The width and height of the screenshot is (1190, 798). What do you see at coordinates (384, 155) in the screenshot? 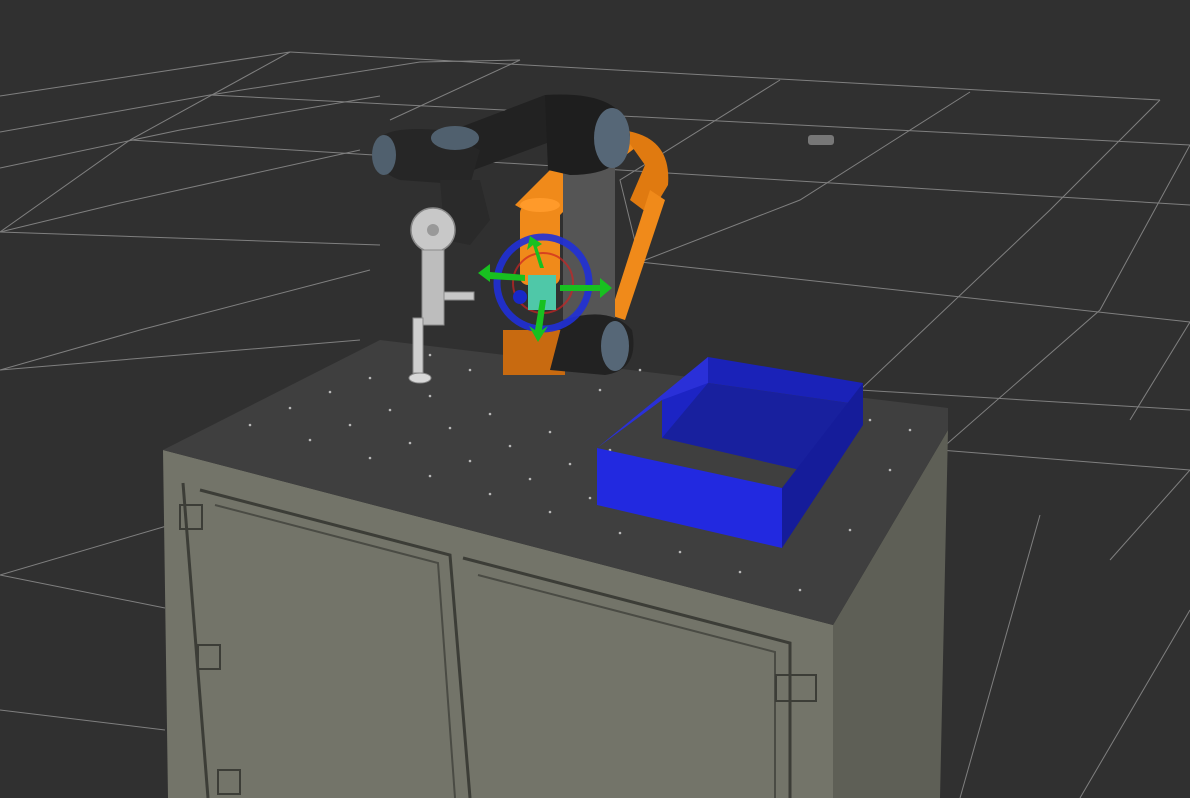
I see `arm-elbow-cap` at bounding box center [384, 155].